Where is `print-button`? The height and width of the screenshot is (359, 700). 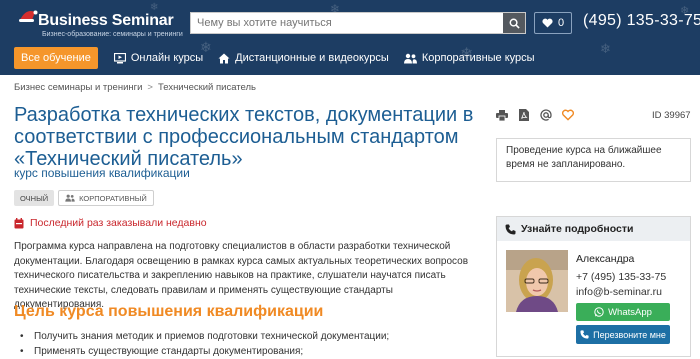
print-button is located at coordinates (502, 115).